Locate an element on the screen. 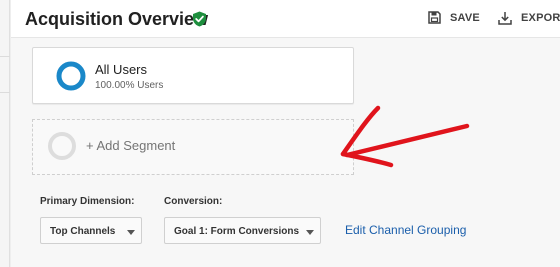  primary-dimension-dropdown: Top Channels is located at coordinates (91, 230).